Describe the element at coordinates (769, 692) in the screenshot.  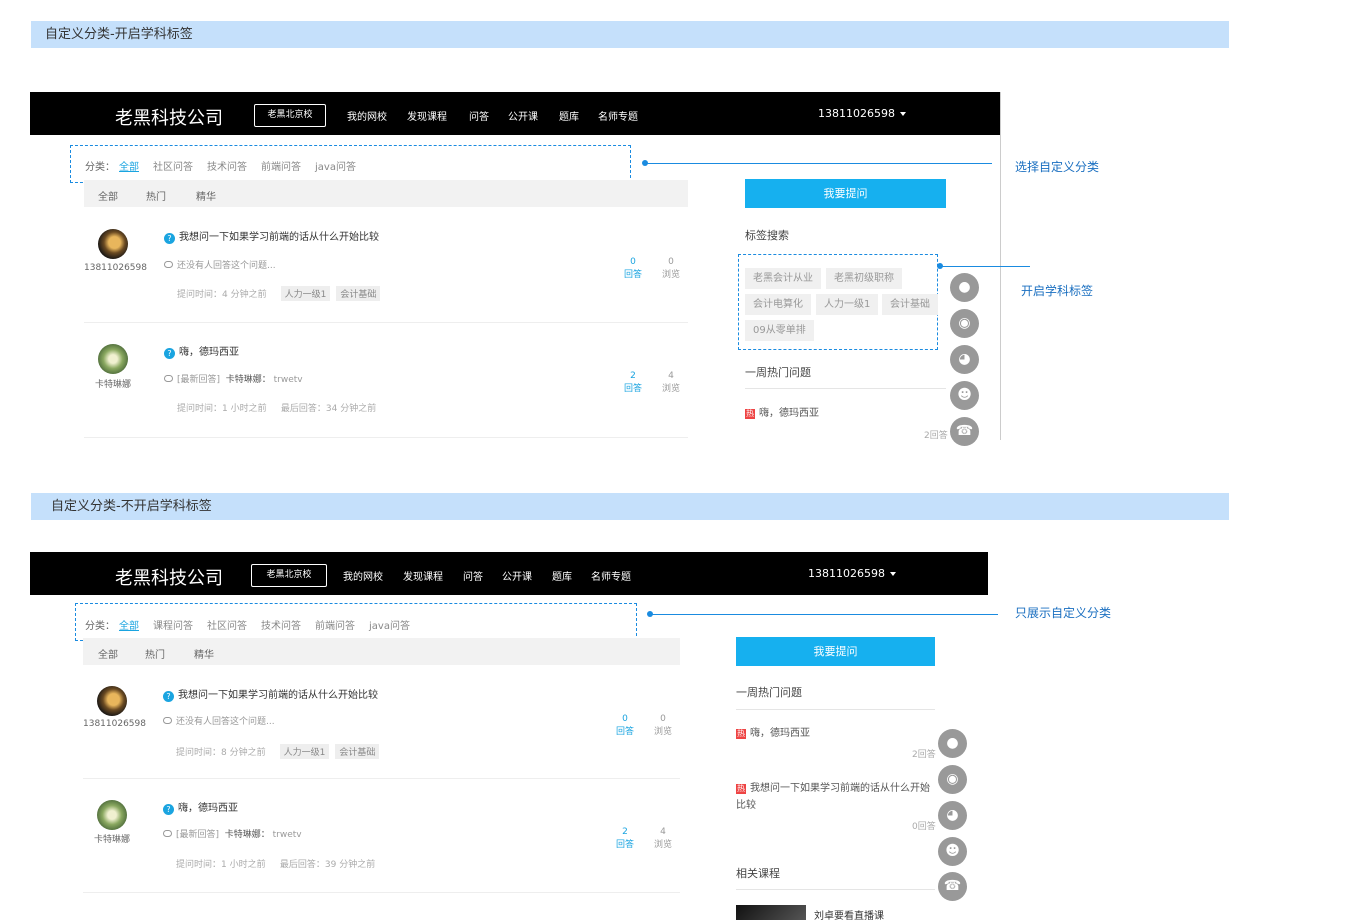
I see `weekly-hot-title: 一周热门问题` at that location.